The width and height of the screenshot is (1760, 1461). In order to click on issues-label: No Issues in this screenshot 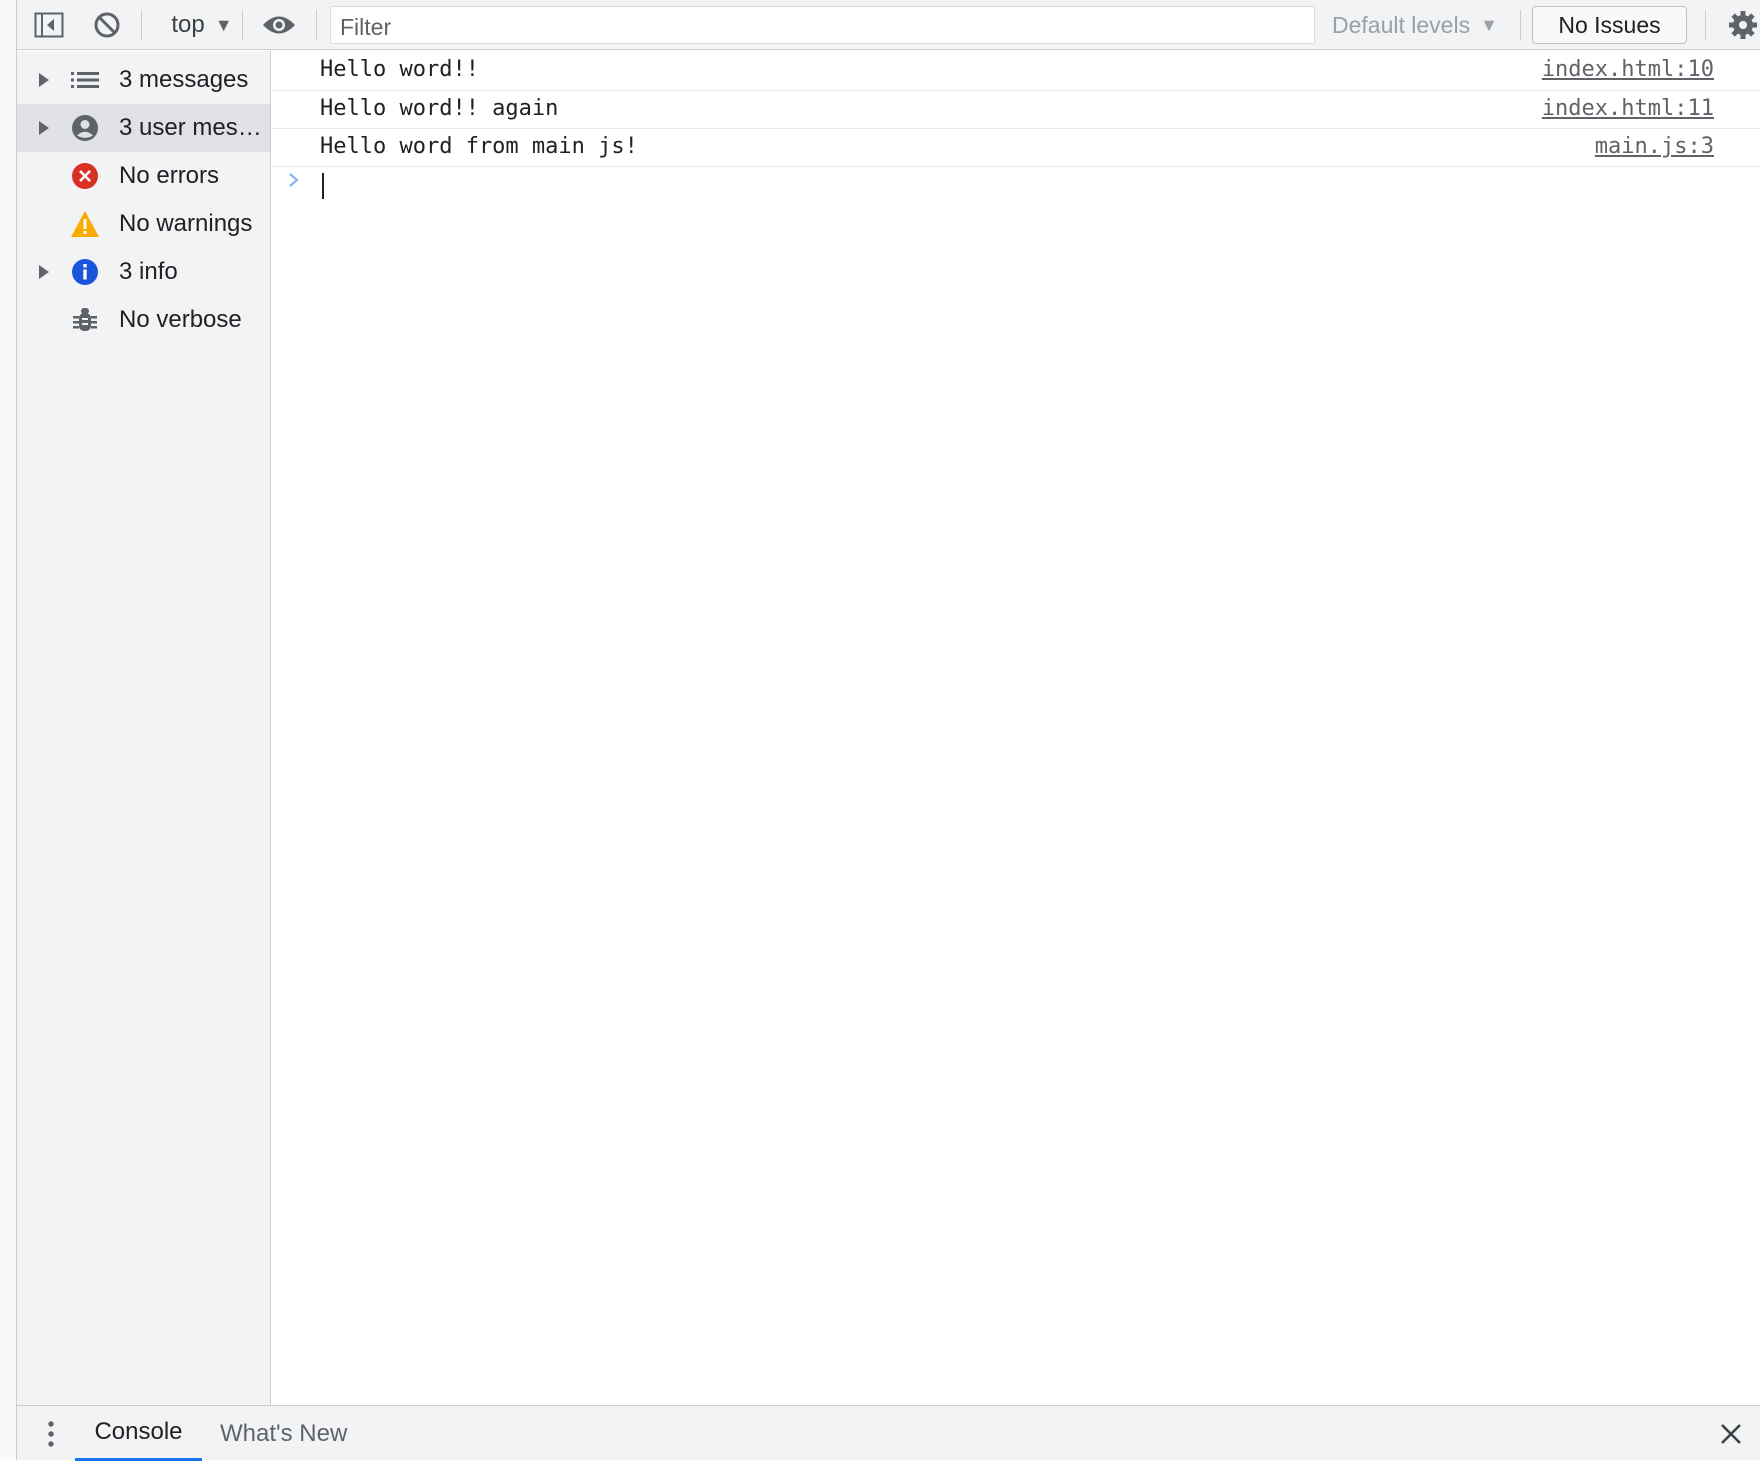, I will do `click(1609, 24)`.